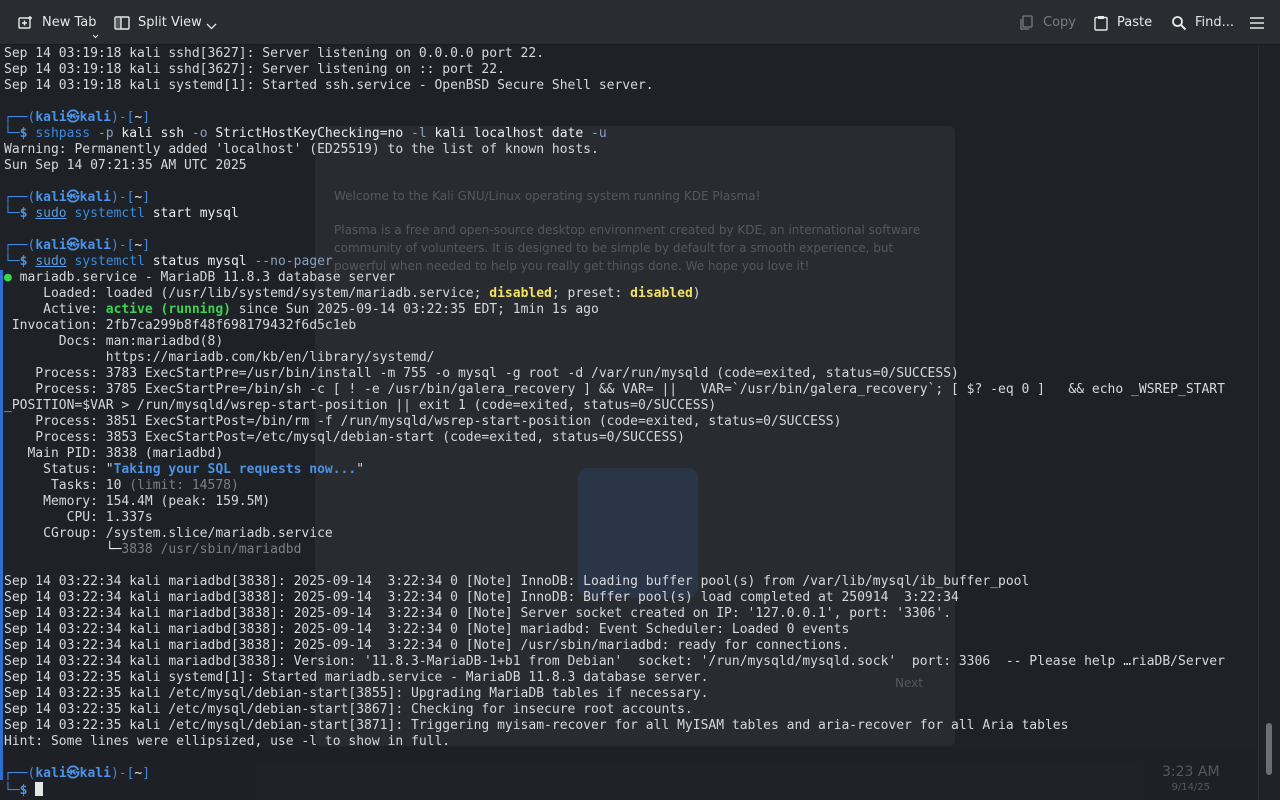 This screenshot has height=800, width=1280. What do you see at coordinates (196, 133) in the screenshot?
I see `terminal-text: -o` at bounding box center [196, 133].